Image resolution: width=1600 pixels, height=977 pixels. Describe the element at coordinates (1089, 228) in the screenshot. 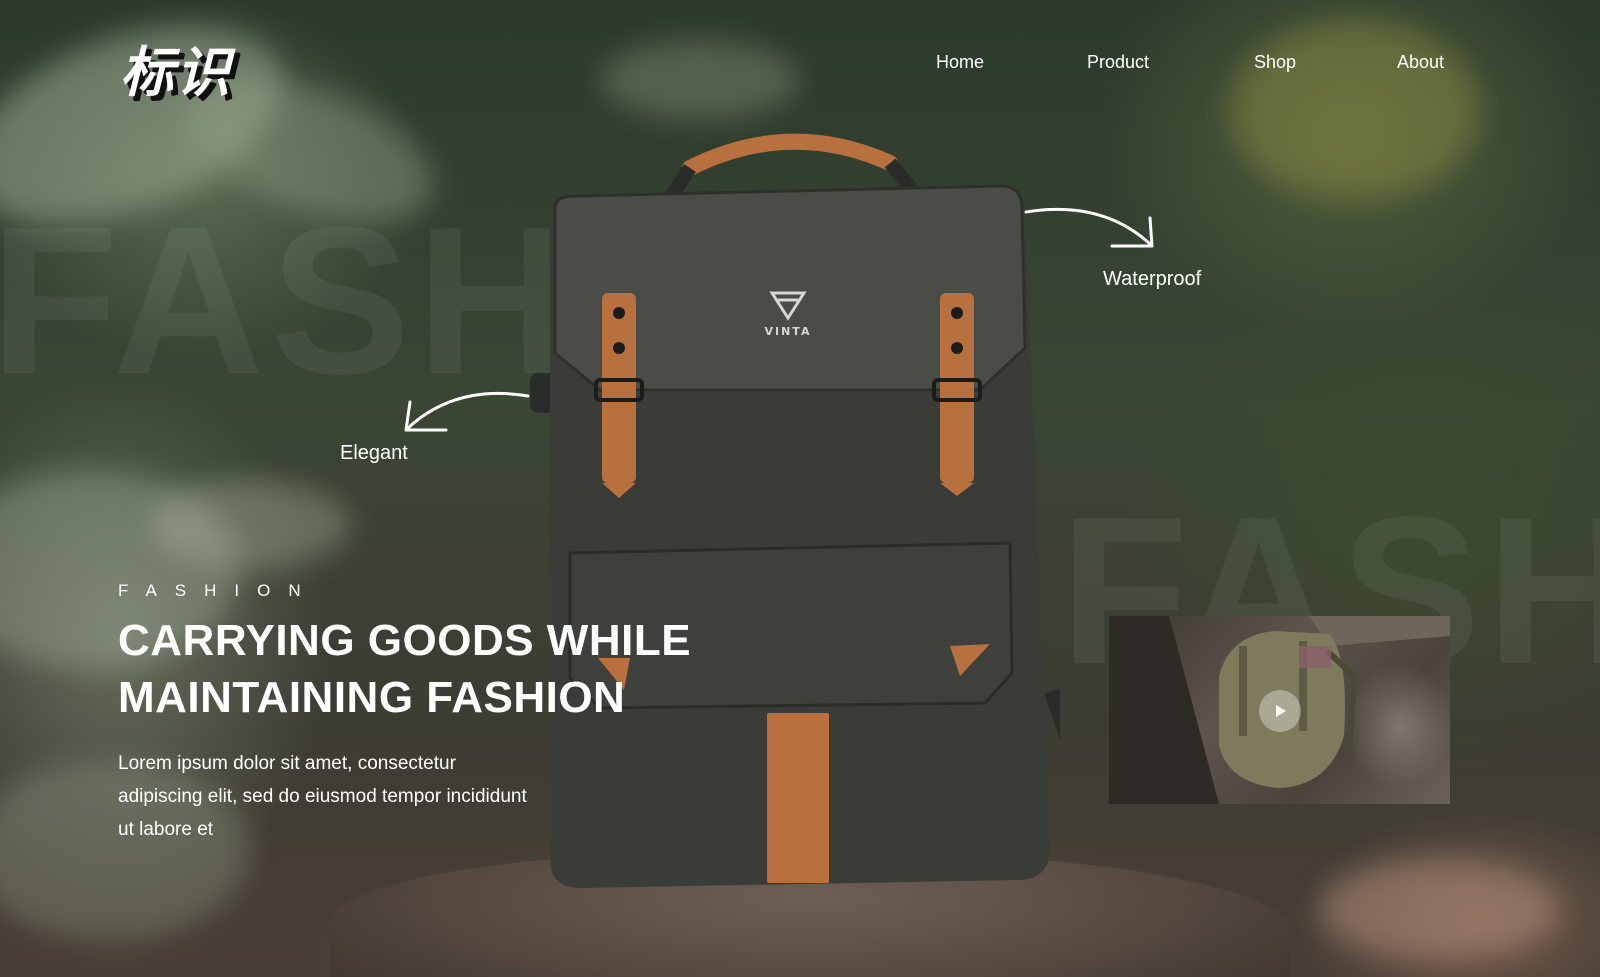

I see `waterproof-arrow-icon` at that location.